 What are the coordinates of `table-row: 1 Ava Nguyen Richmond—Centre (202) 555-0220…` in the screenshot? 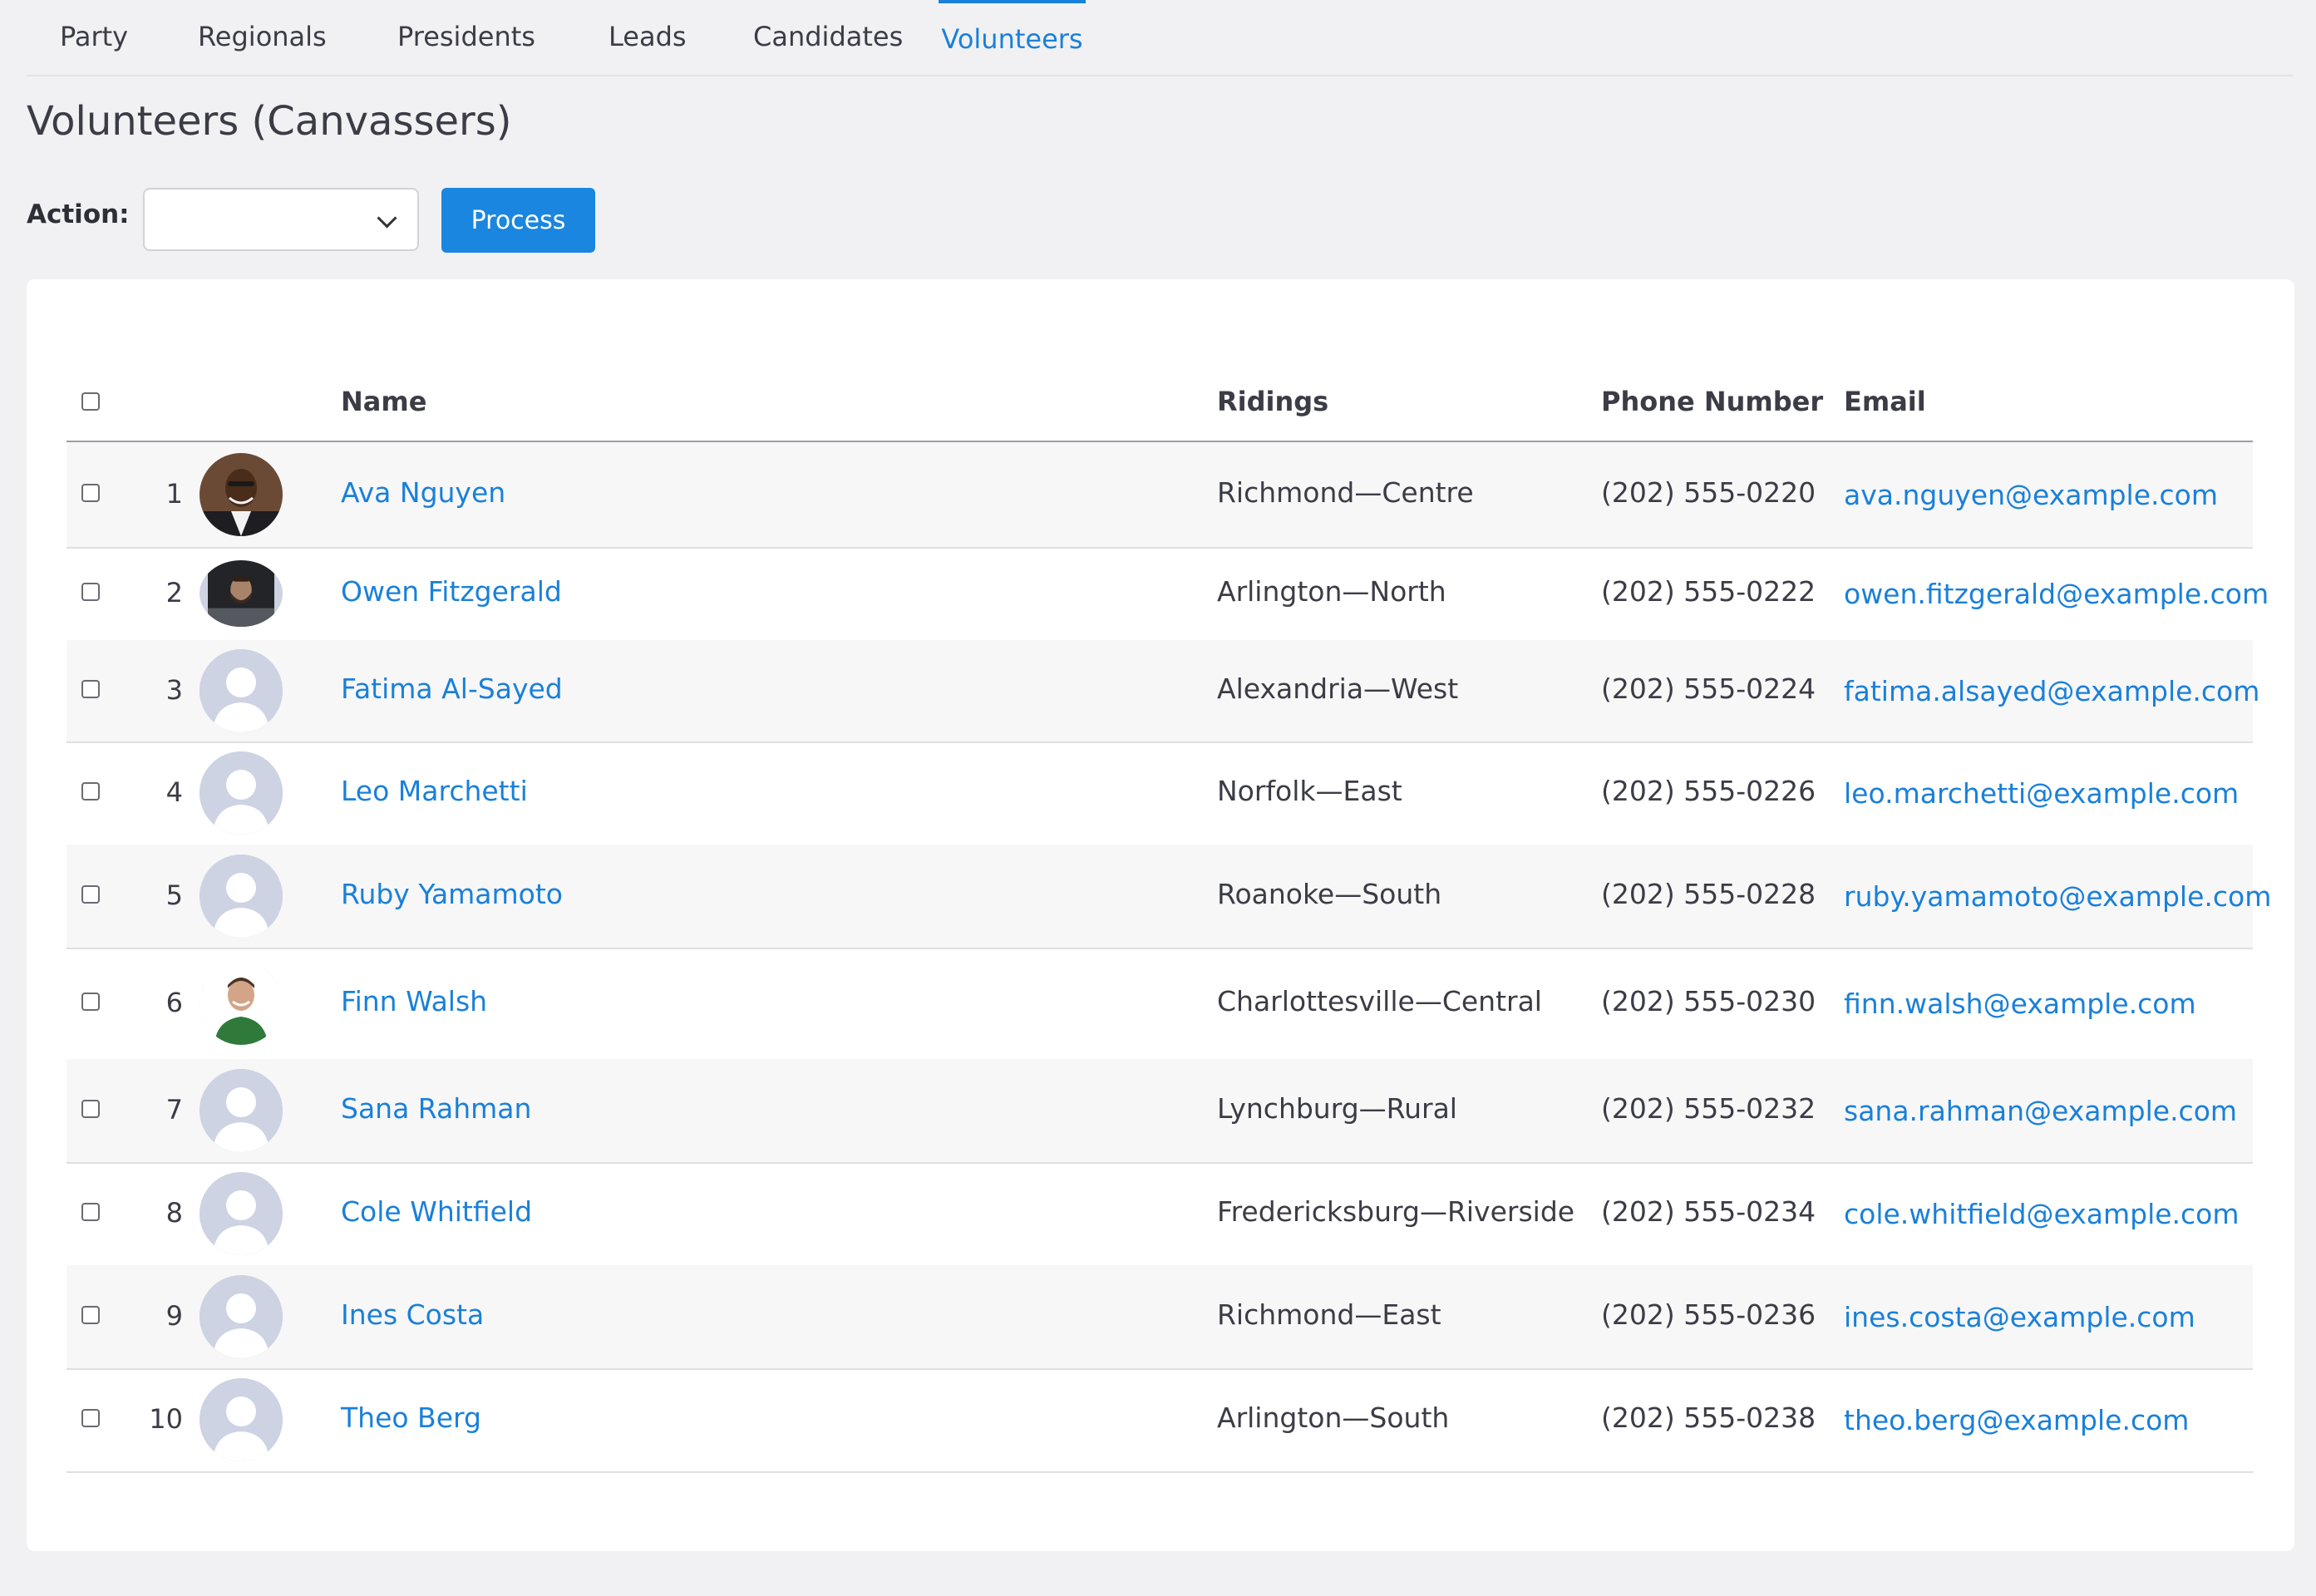 It's located at (1160, 495).